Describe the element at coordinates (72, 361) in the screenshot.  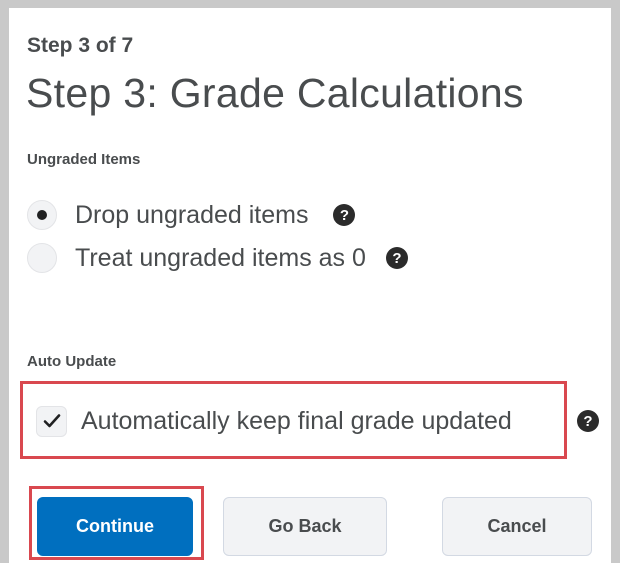
I see `auto-update-label: Auto Update` at that location.